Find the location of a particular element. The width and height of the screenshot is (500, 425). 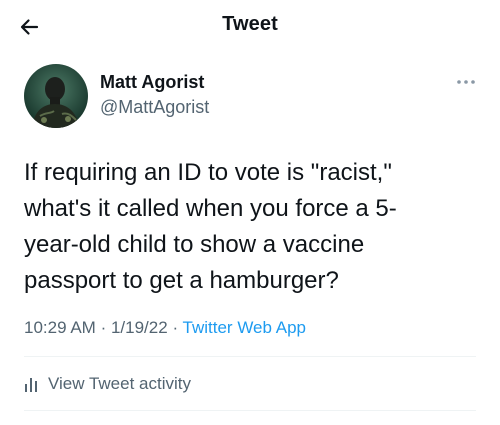

bar-chart-icon is located at coordinates (31, 384).